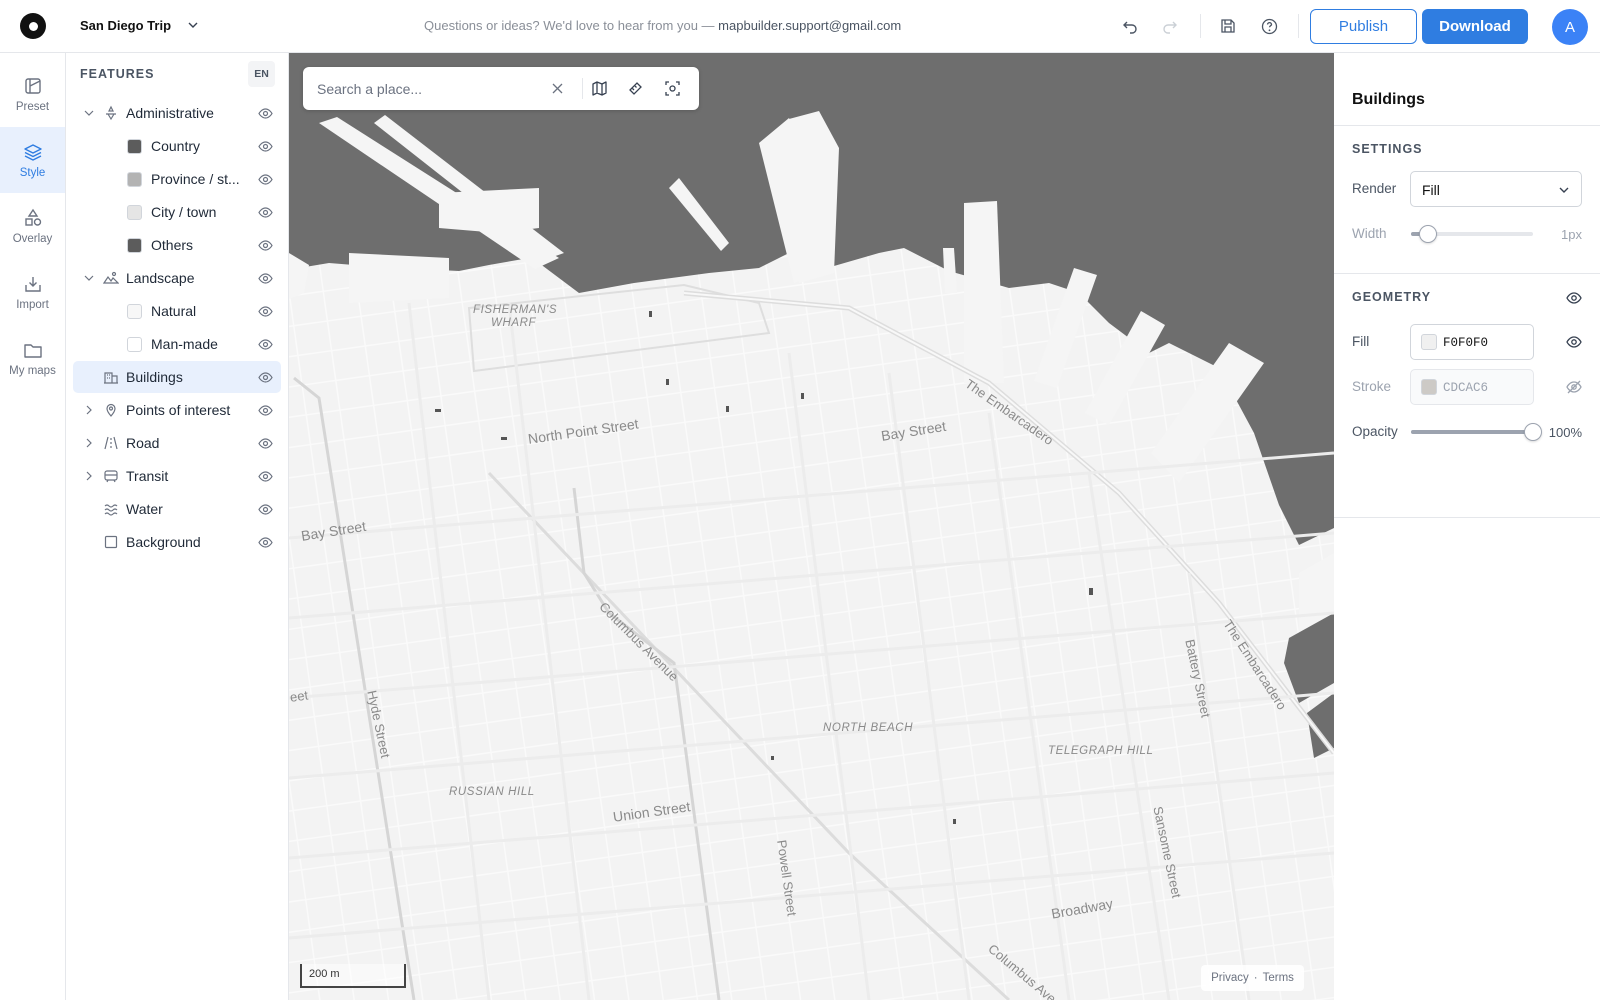 This screenshot has width=1600, height=1000. What do you see at coordinates (299, 696) in the screenshot?
I see `map-label: eet` at bounding box center [299, 696].